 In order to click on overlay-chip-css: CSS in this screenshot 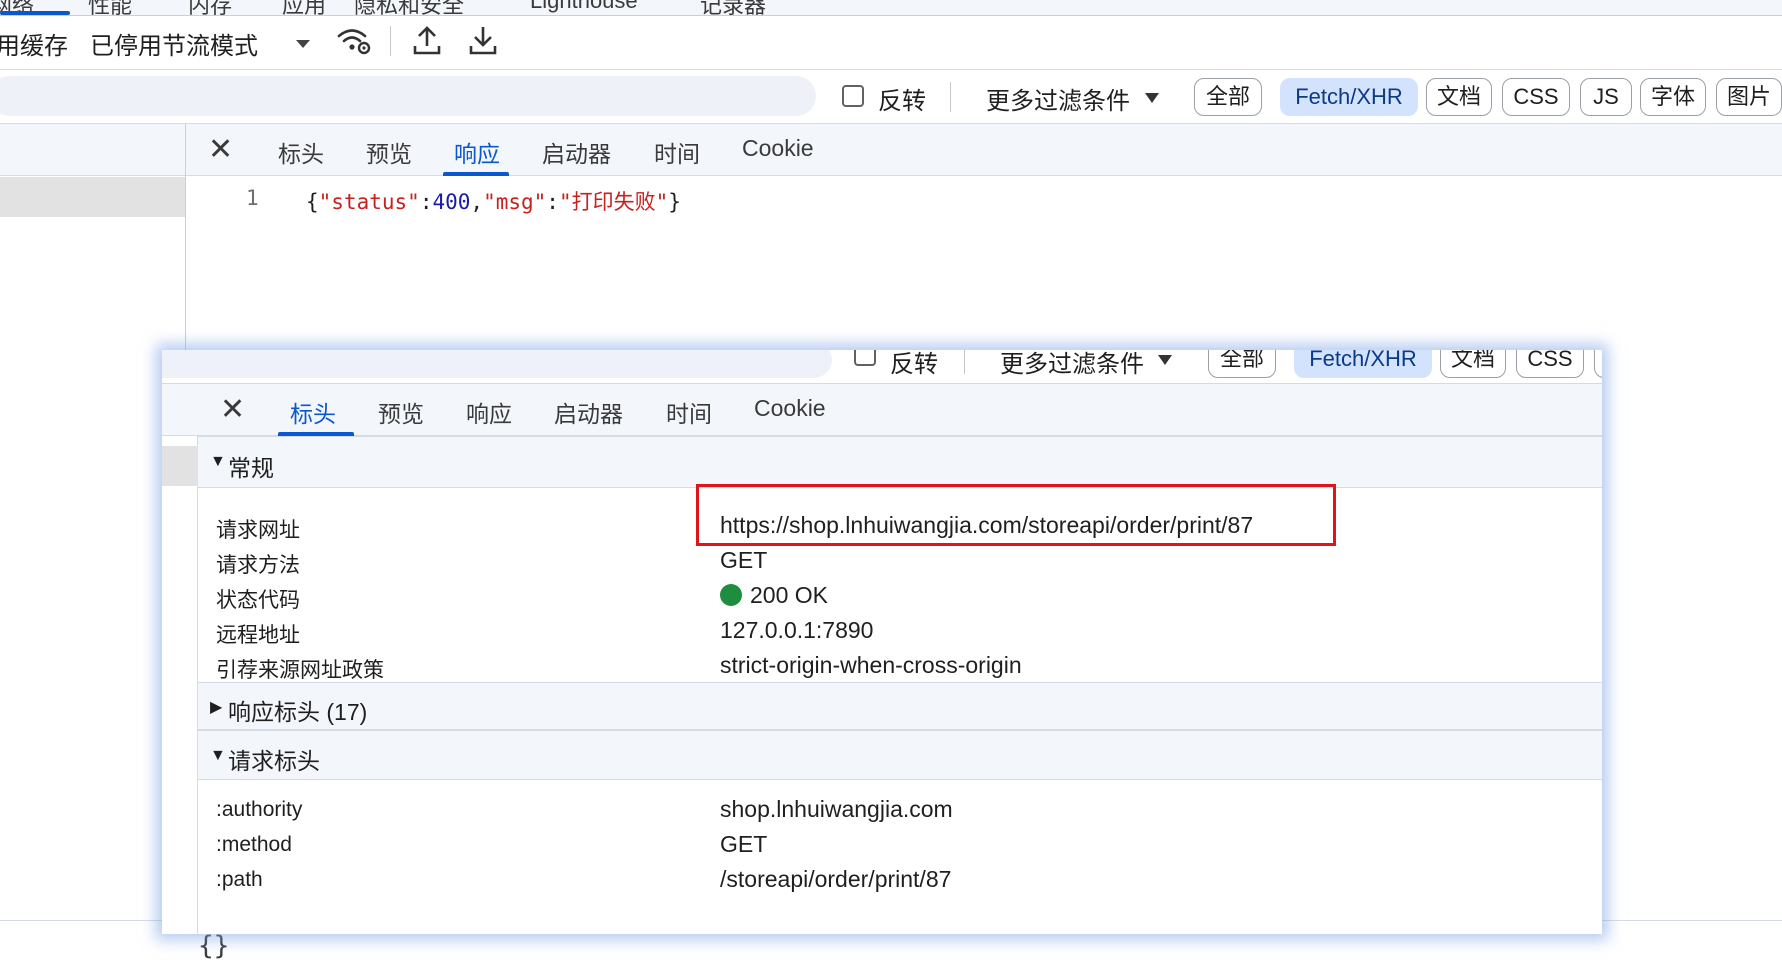, I will do `click(1550, 364)`.